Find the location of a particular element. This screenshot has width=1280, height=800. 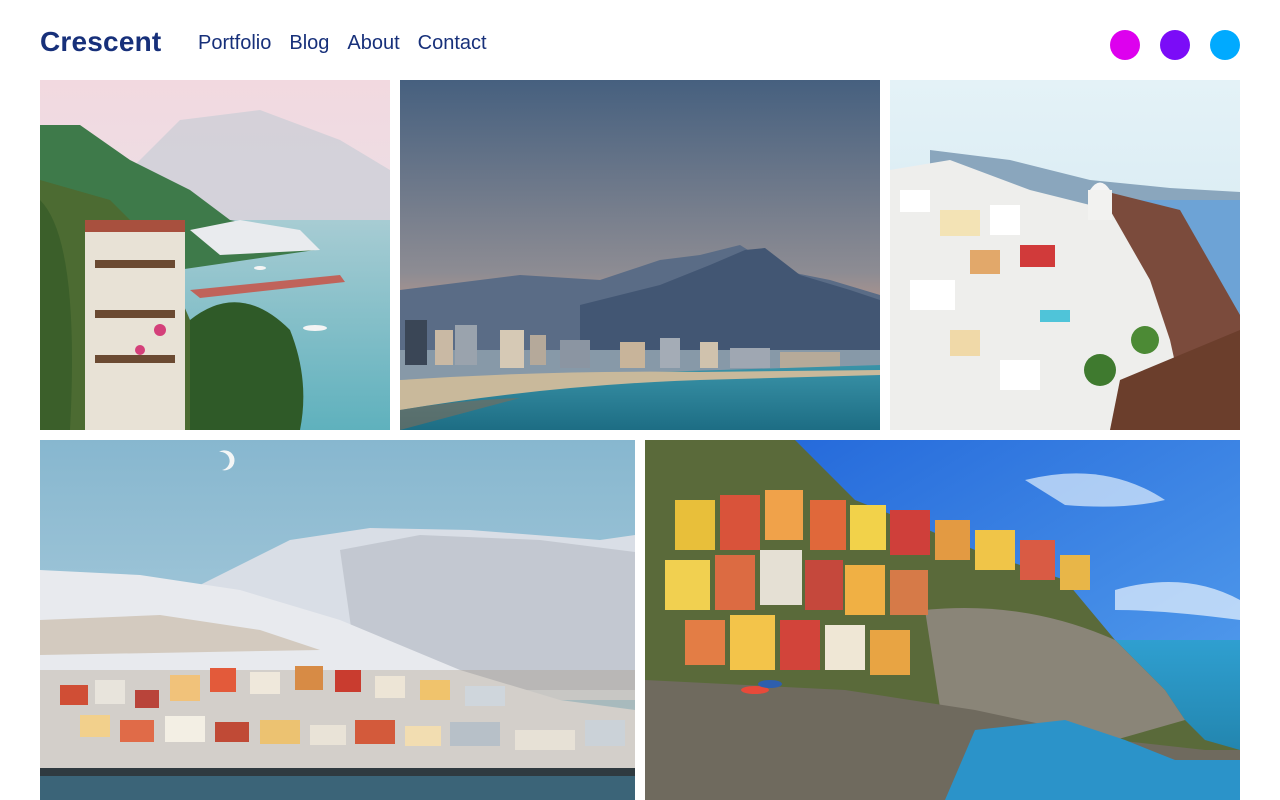

coastal-town-image is located at coordinates (215, 255).